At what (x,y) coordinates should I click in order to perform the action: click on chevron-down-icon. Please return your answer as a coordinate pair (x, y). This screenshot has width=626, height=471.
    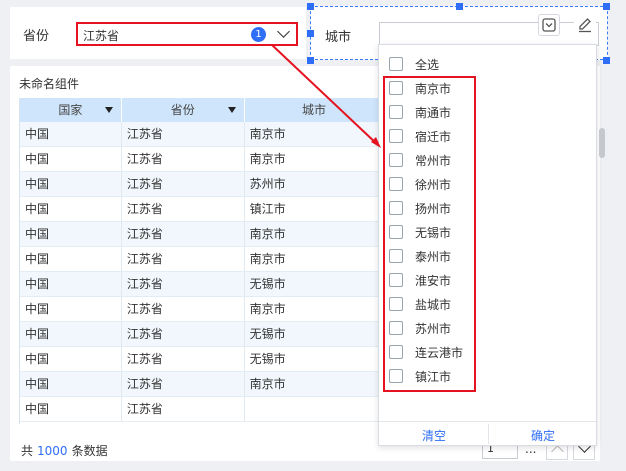
    Looking at the image, I should click on (283, 31).